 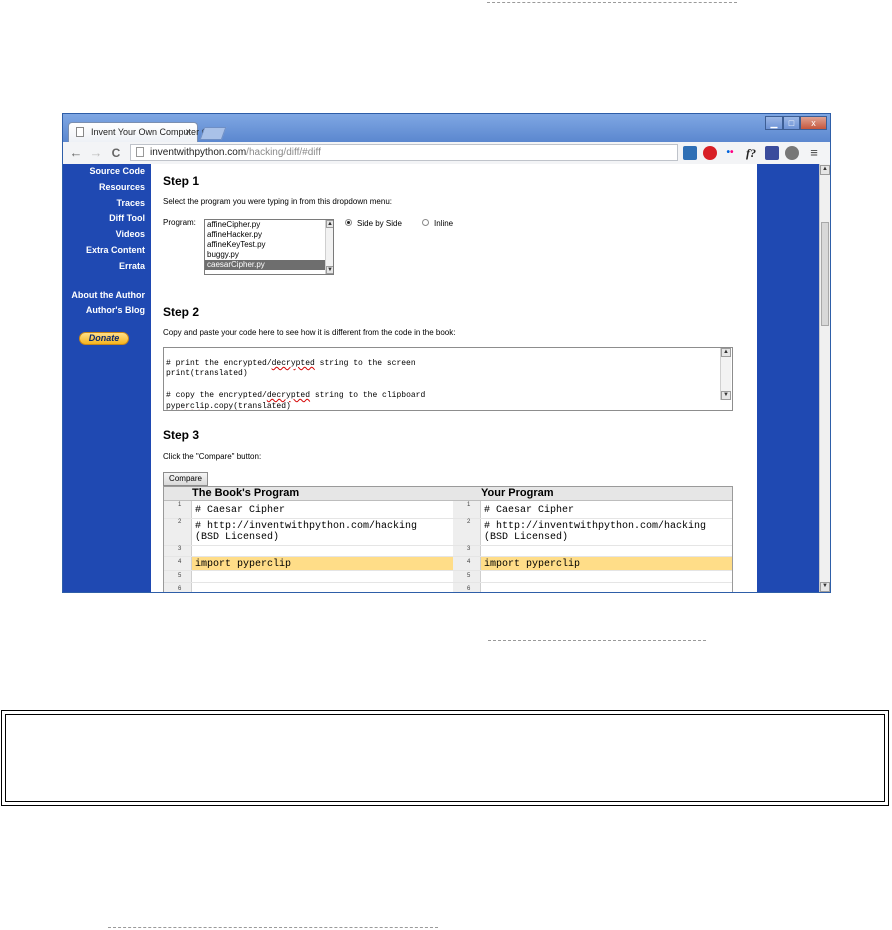 What do you see at coordinates (127, 218) in the screenshot?
I see `nav-link-diff-tool: Diff Tool` at bounding box center [127, 218].